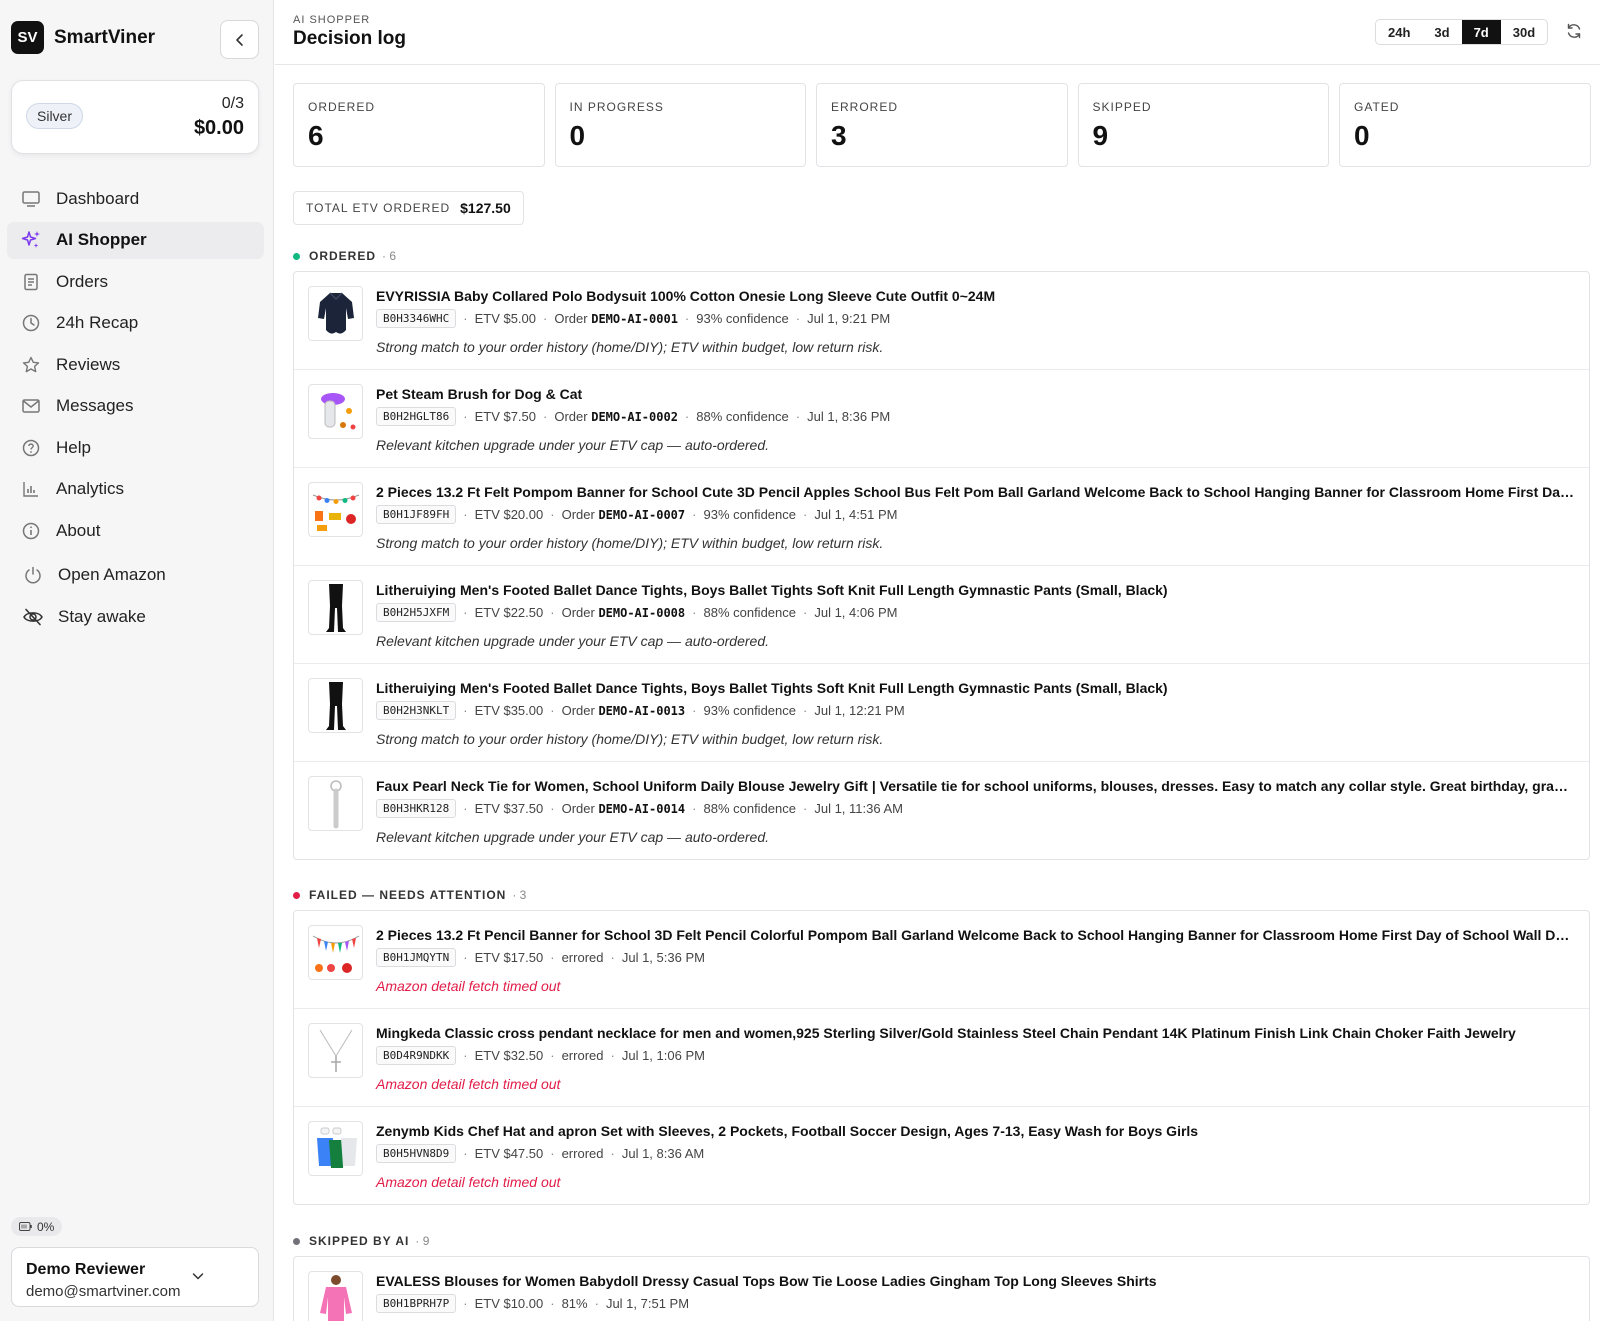 This screenshot has width=1600, height=1321. I want to click on range-30d-button: 30d, so click(1524, 32).